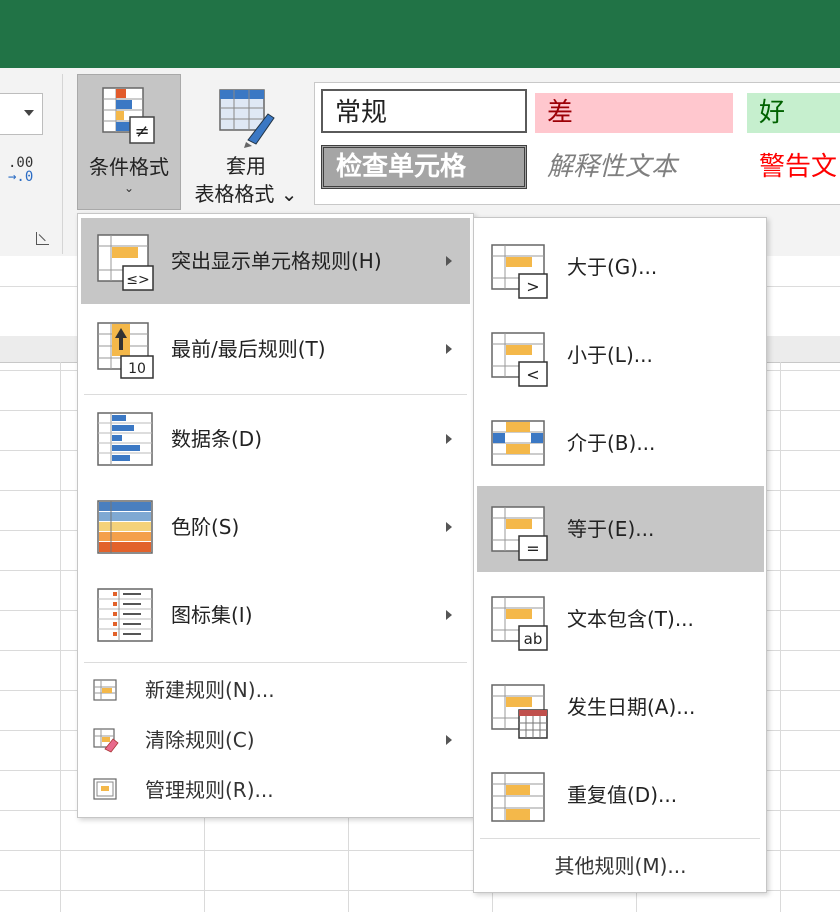 The width and height of the screenshot is (840, 912). Describe the element at coordinates (129, 188) in the screenshot. I see `chevron-down-icon: ⌄` at that location.